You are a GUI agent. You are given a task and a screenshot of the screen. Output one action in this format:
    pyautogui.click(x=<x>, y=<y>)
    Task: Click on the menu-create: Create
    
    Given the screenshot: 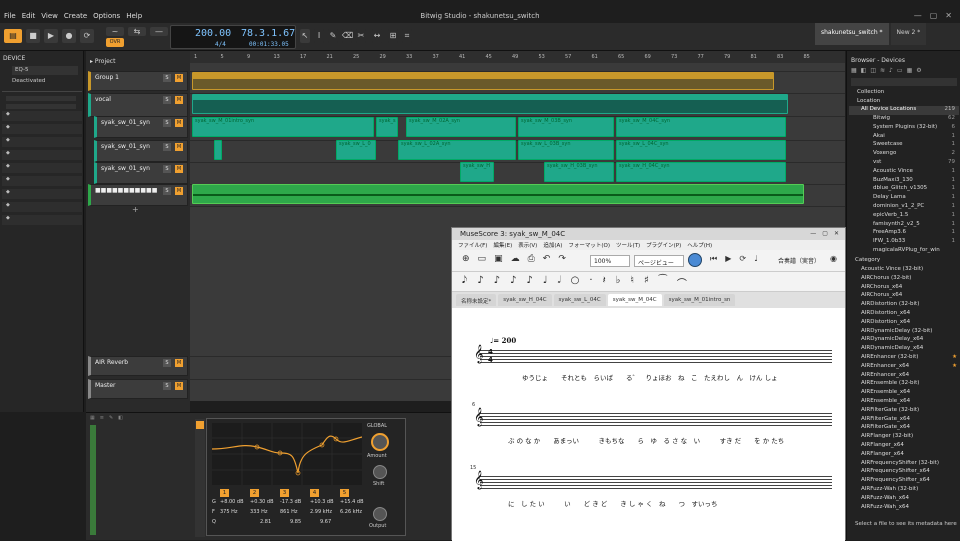 What is the action you would take?
    pyautogui.click(x=75, y=16)
    